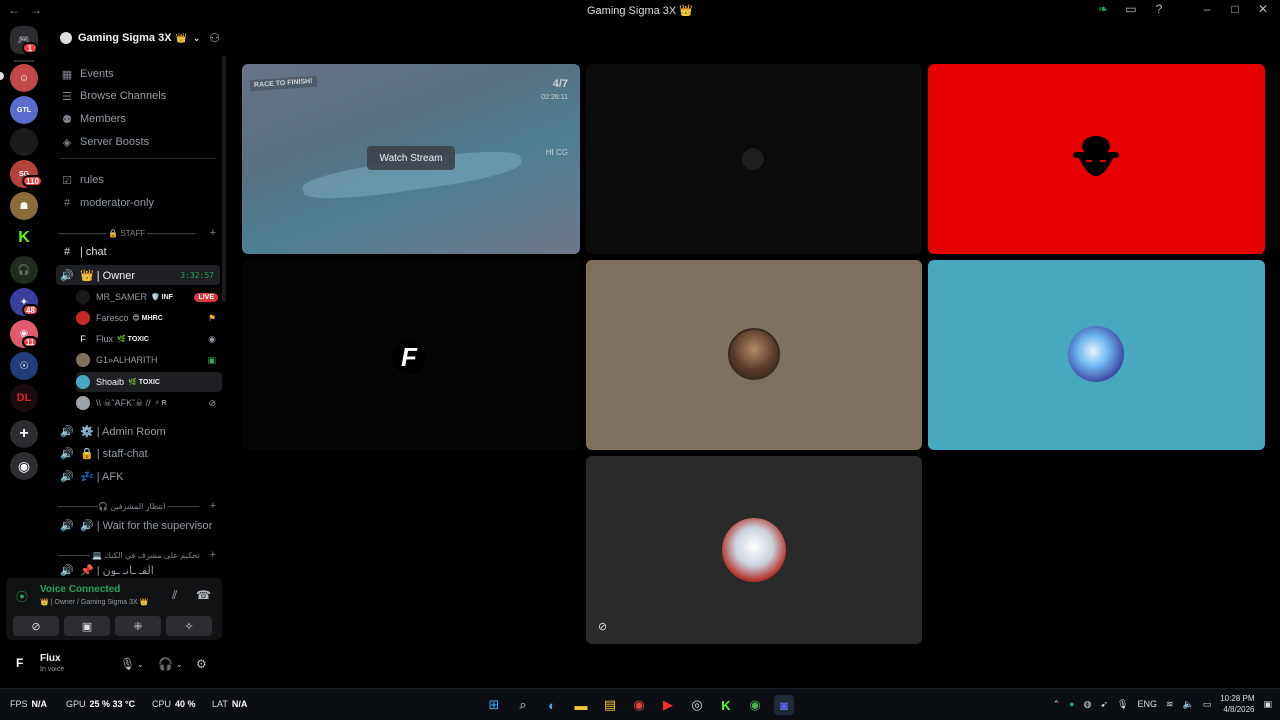 The width and height of the screenshot is (1280, 720). What do you see at coordinates (1235, 9) in the screenshot?
I see `maximize-icon: □` at bounding box center [1235, 9].